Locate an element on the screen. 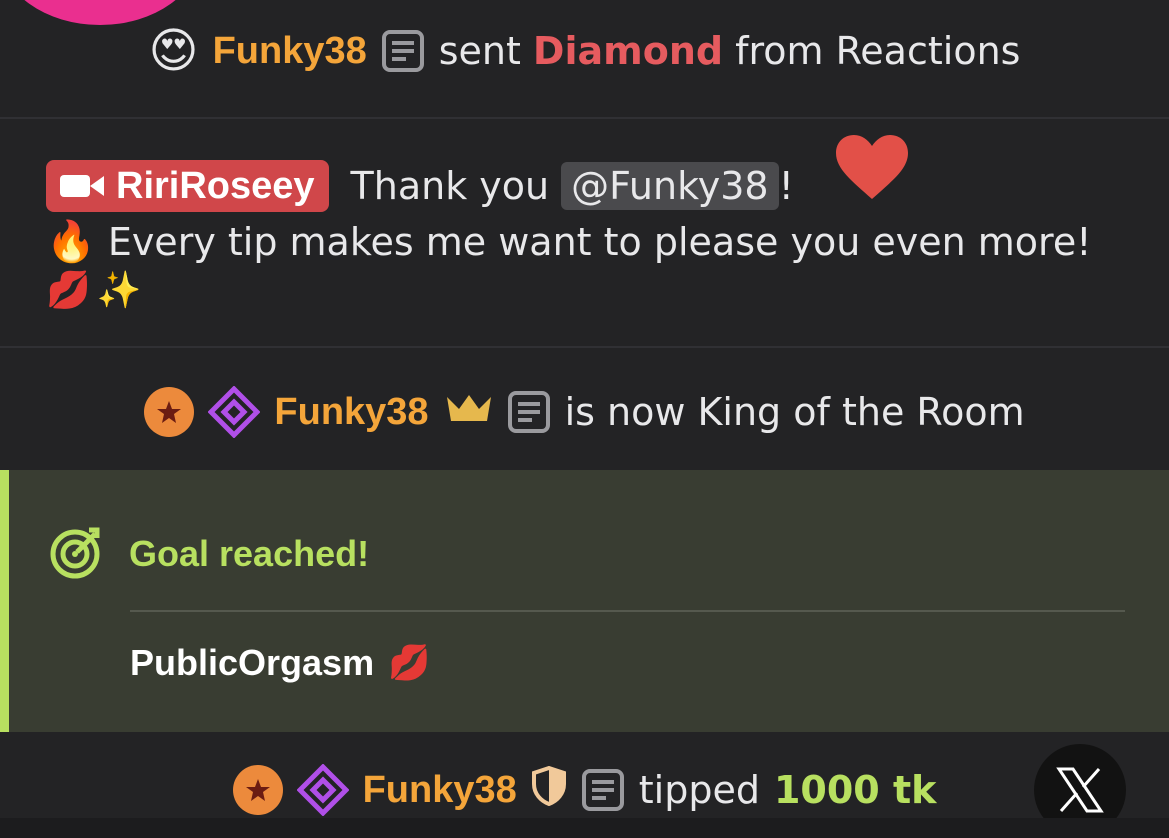 This screenshot has height=838, width=1169. from-text: from Reactions is located at coordinates (878, 51).